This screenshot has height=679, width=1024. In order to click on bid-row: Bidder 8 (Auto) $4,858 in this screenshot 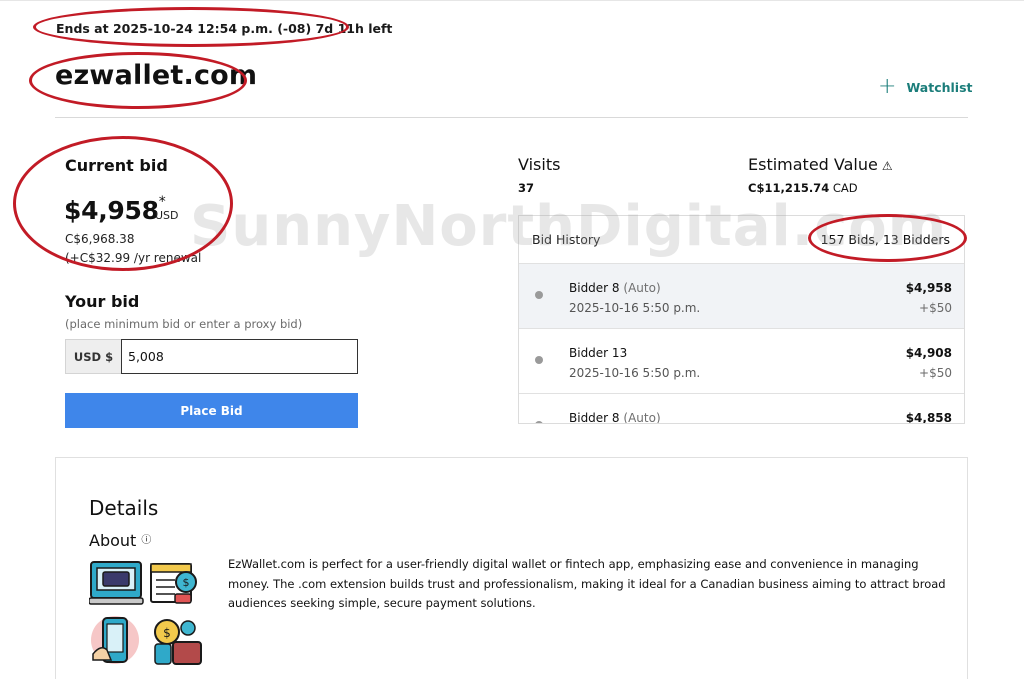, I will do `click(741, 408)`.